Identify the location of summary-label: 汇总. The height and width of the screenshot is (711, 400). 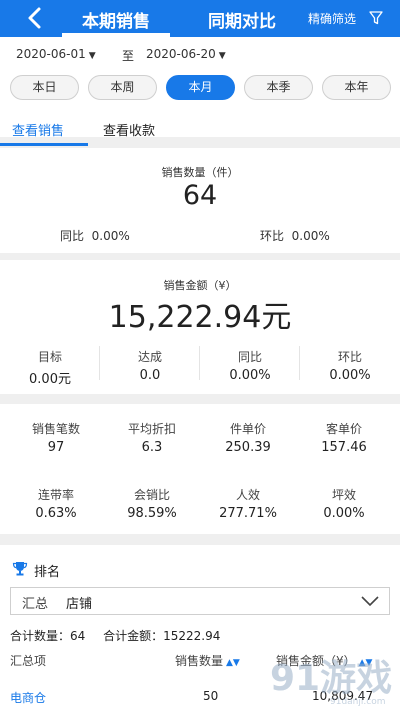
(35, 604).